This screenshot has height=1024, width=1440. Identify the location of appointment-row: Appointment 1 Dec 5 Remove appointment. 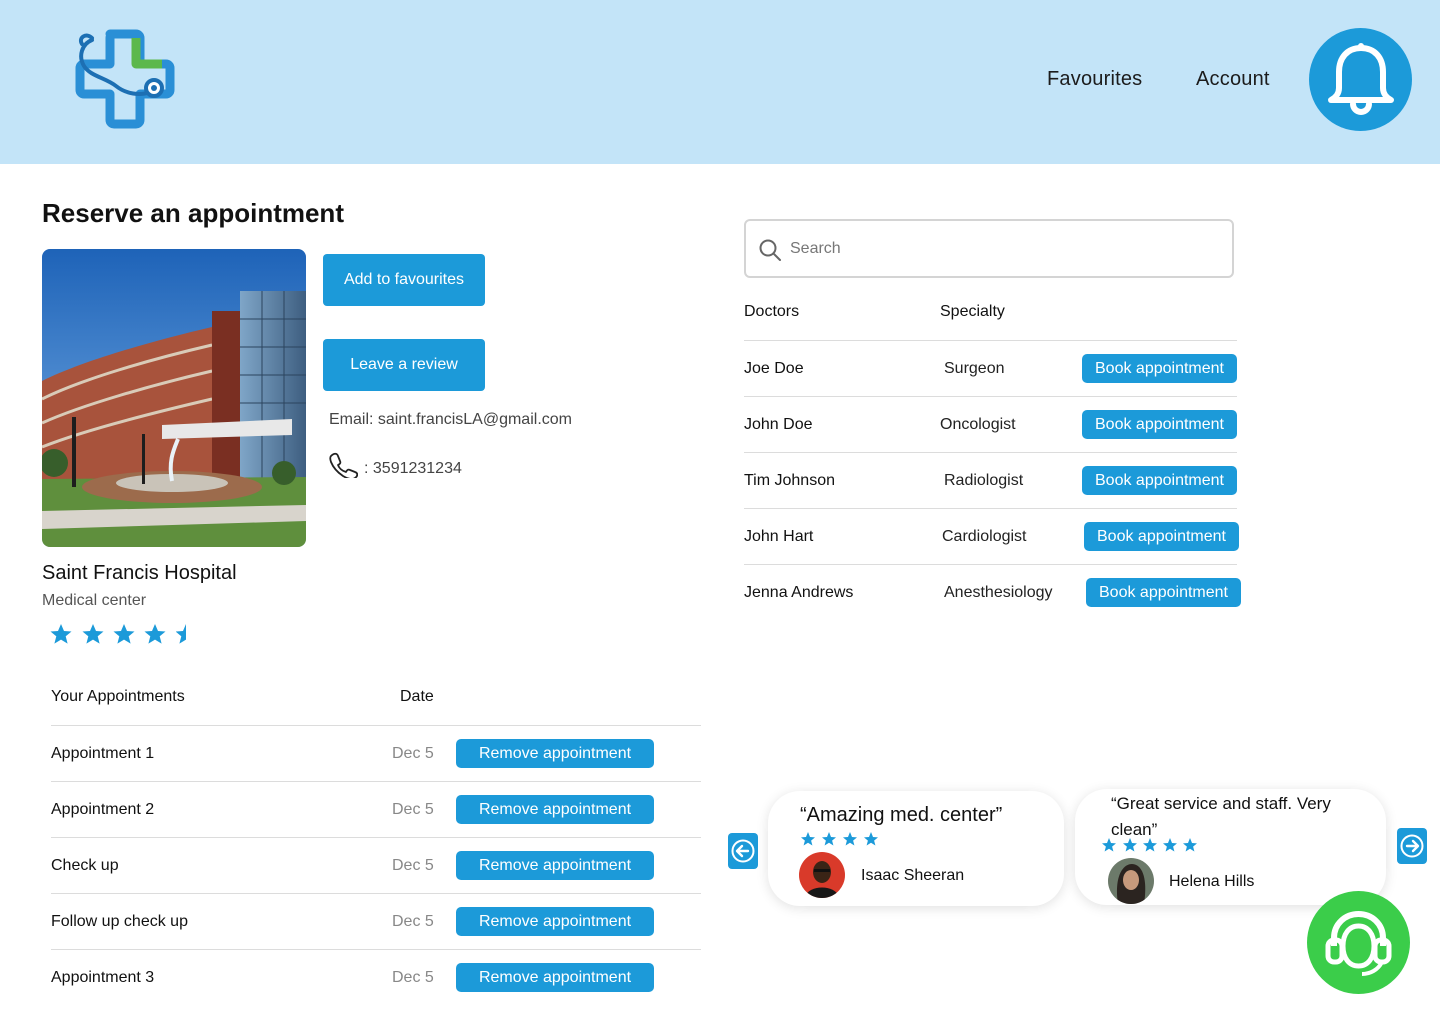
(376, 753).